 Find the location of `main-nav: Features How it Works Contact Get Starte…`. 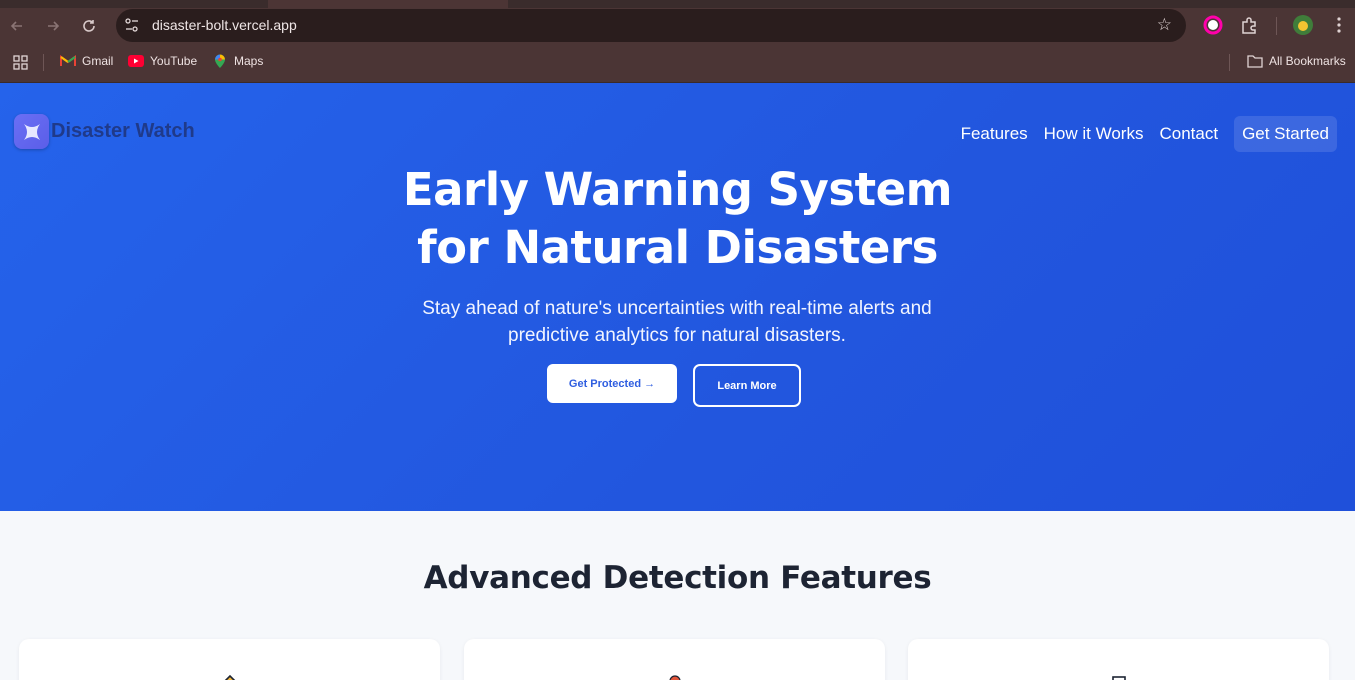

main-nav: Features How it Works Contact Get Starte… is located at coordinates (1141, 134).